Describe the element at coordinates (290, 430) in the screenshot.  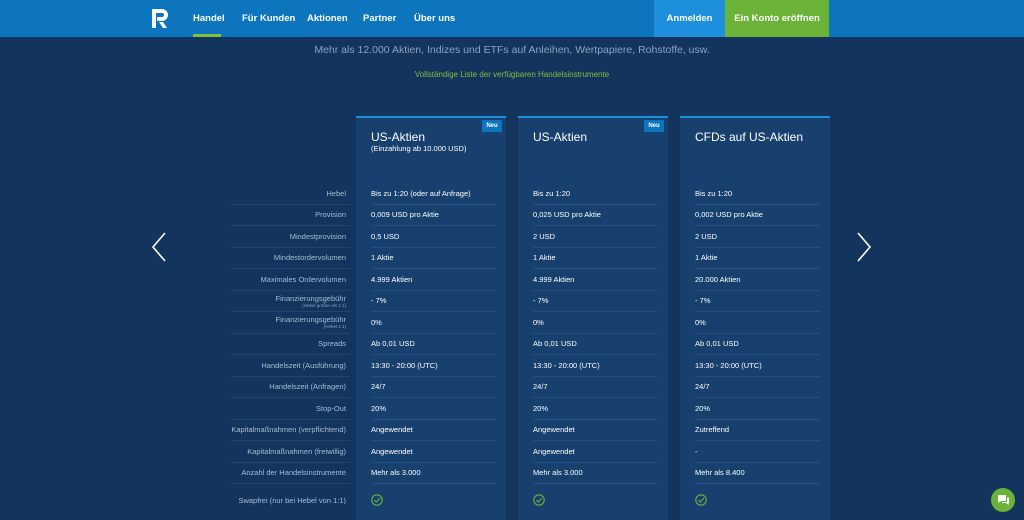
I see `label-row: Kapitalmaßnahmen (verpflichtend)` at that location.